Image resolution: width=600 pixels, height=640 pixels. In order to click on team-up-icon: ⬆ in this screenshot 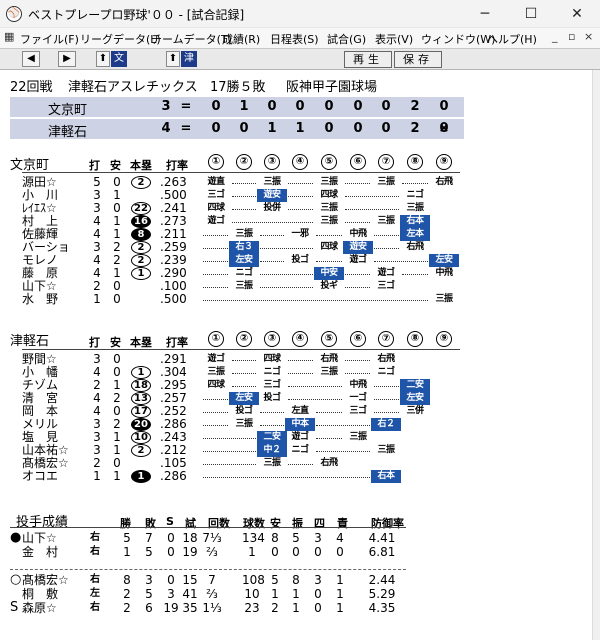, I will do `click(103, 59)`.